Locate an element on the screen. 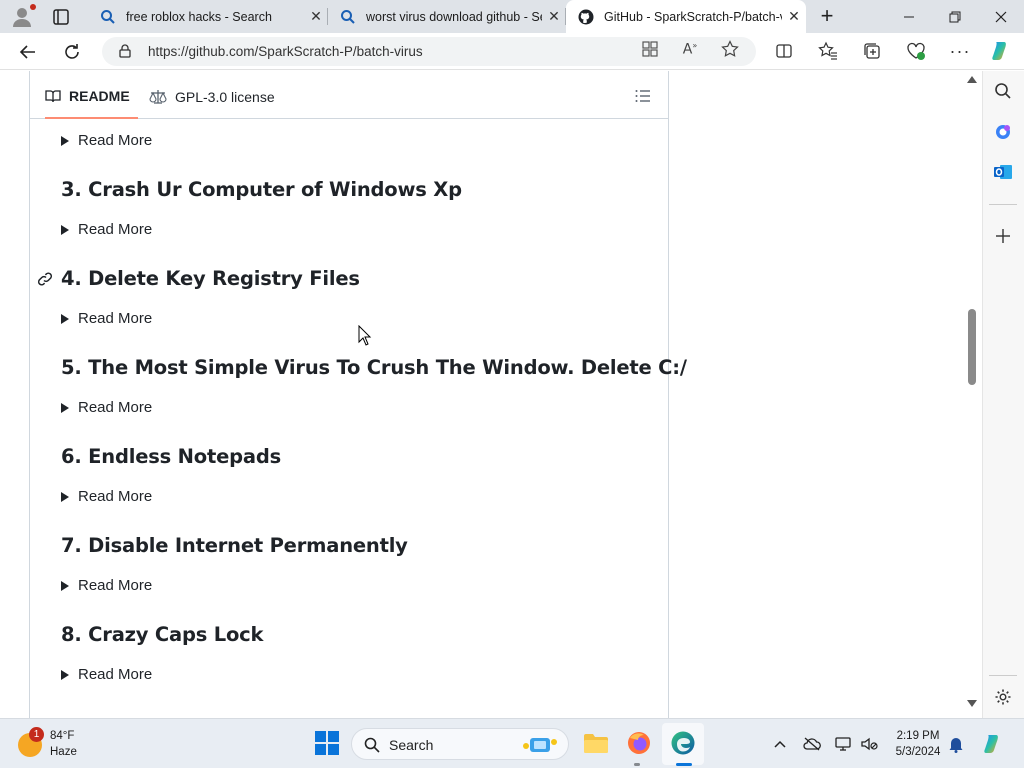 The width and height of the screenshot is (1024, 768). system-clock: 2:19 PM 5/3/2024 is located at coordinates (918, 744).